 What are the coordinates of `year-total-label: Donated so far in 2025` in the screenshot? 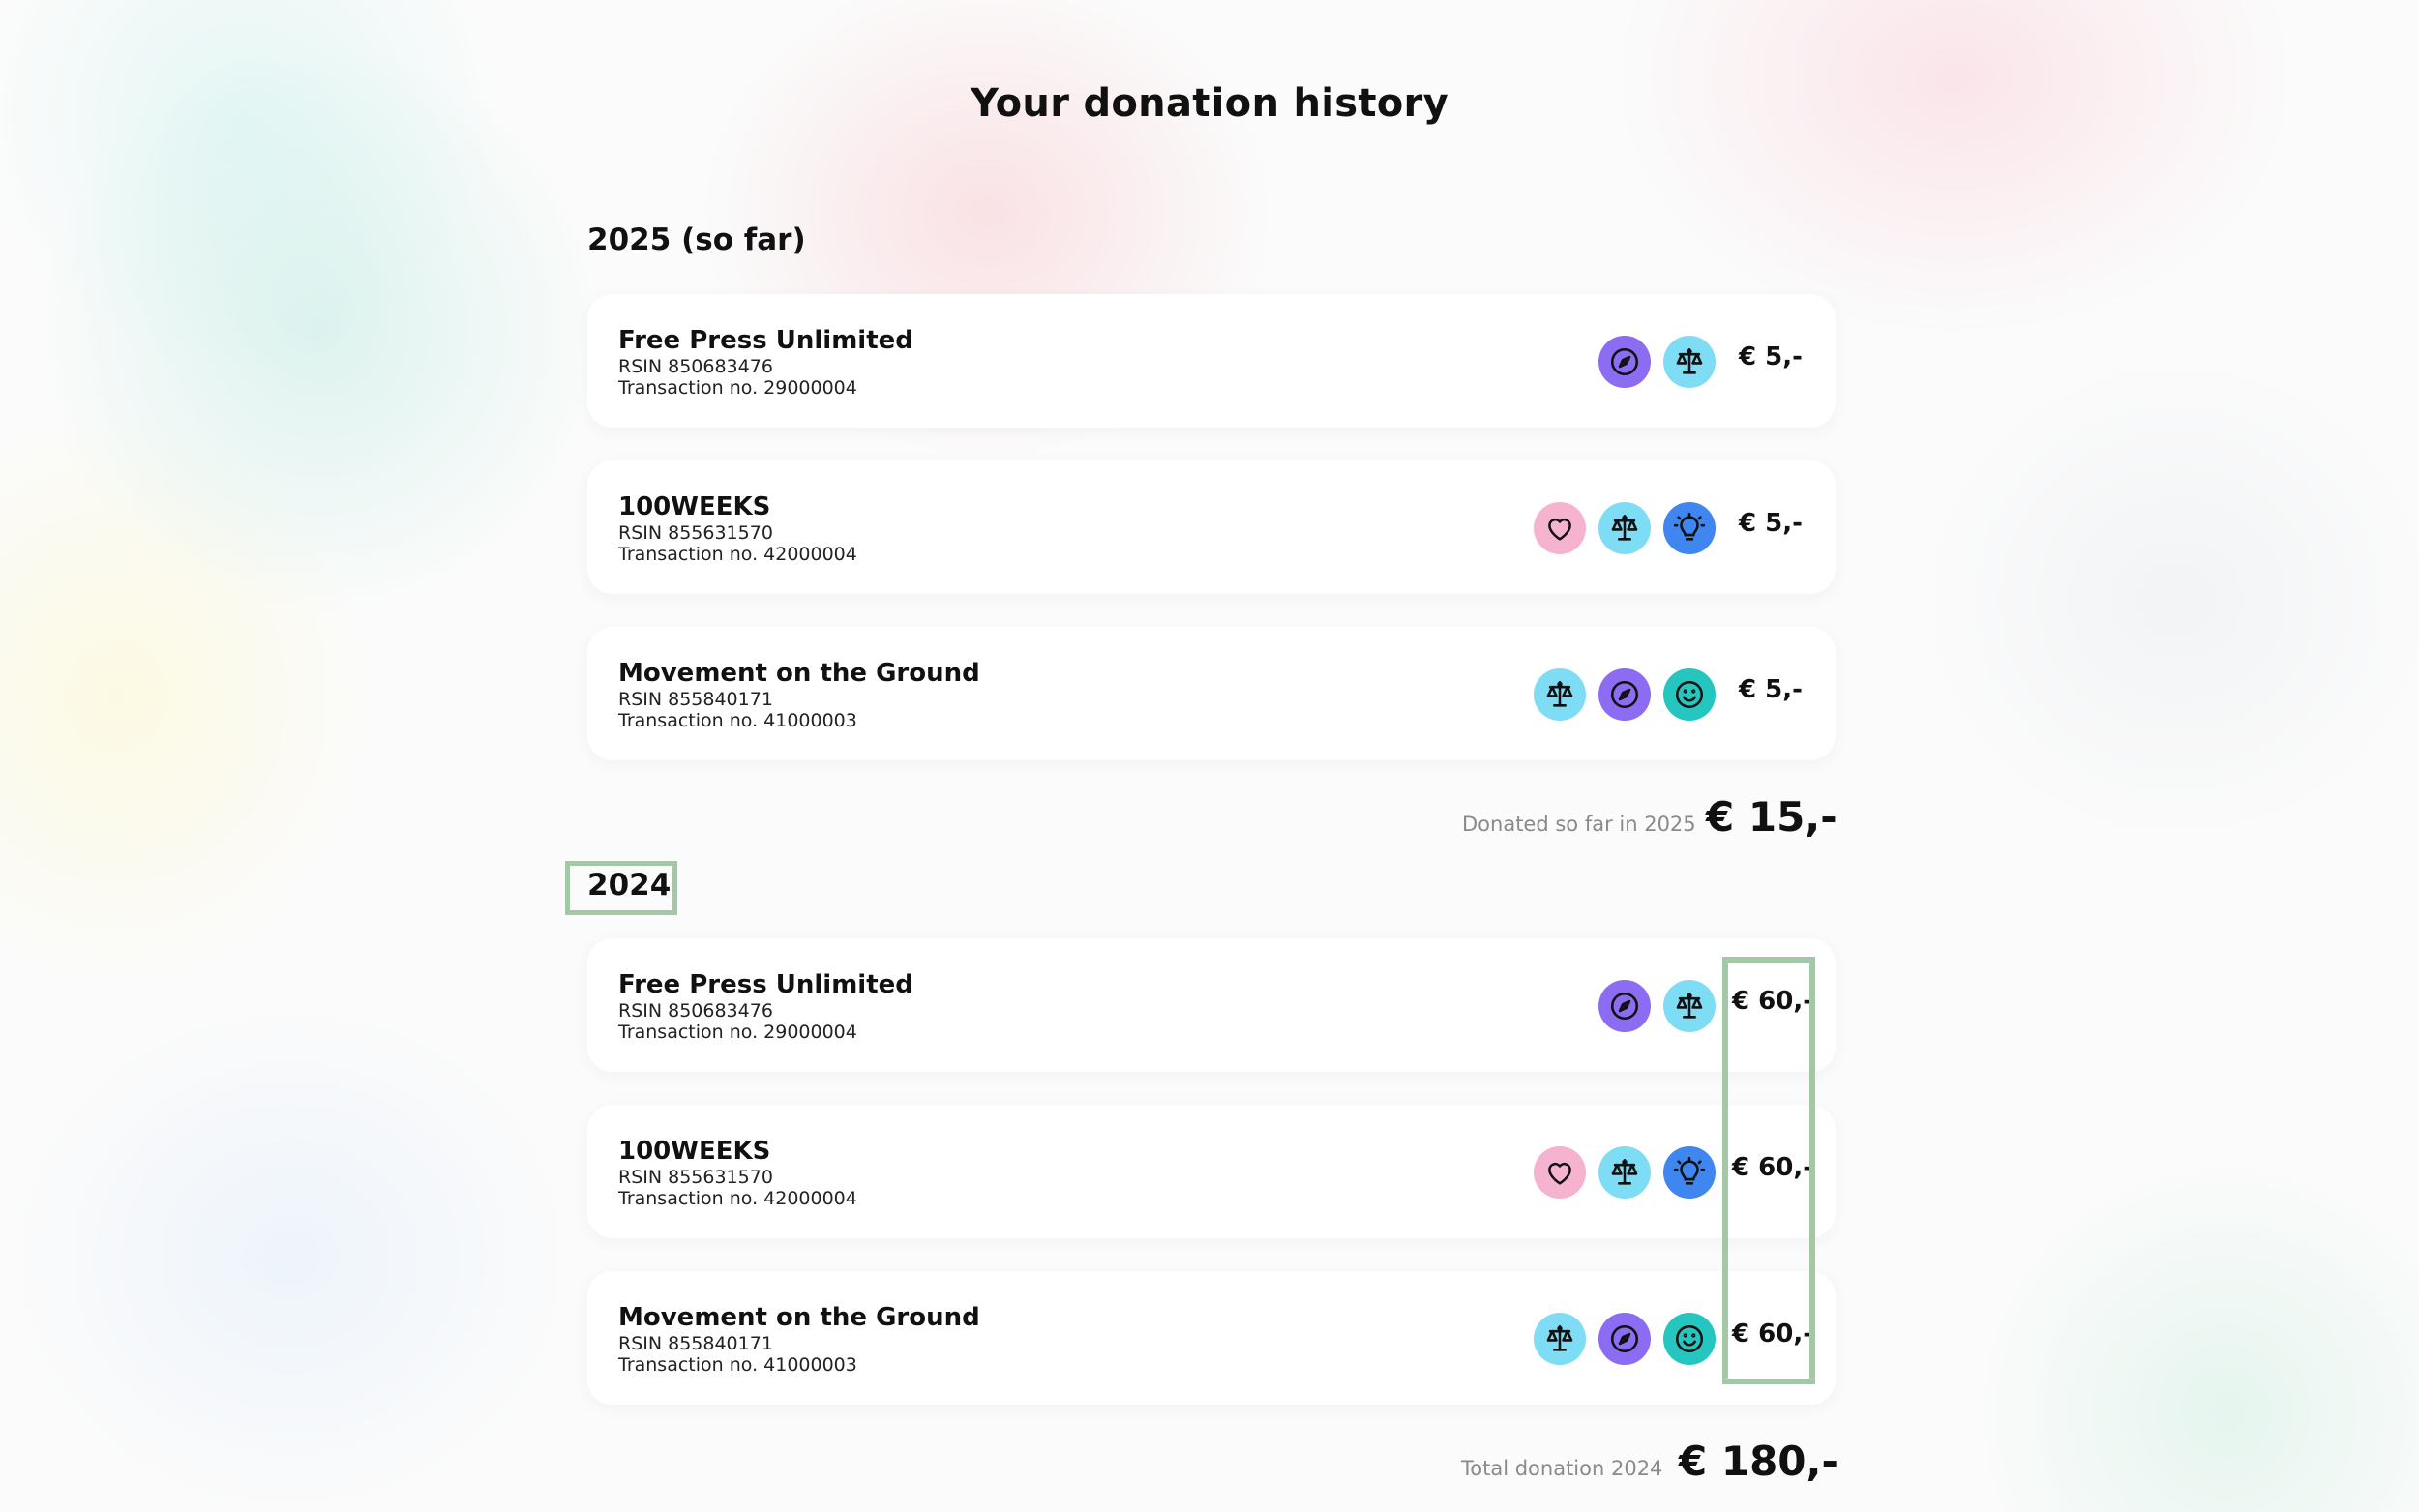 It's located at (1579, 824).